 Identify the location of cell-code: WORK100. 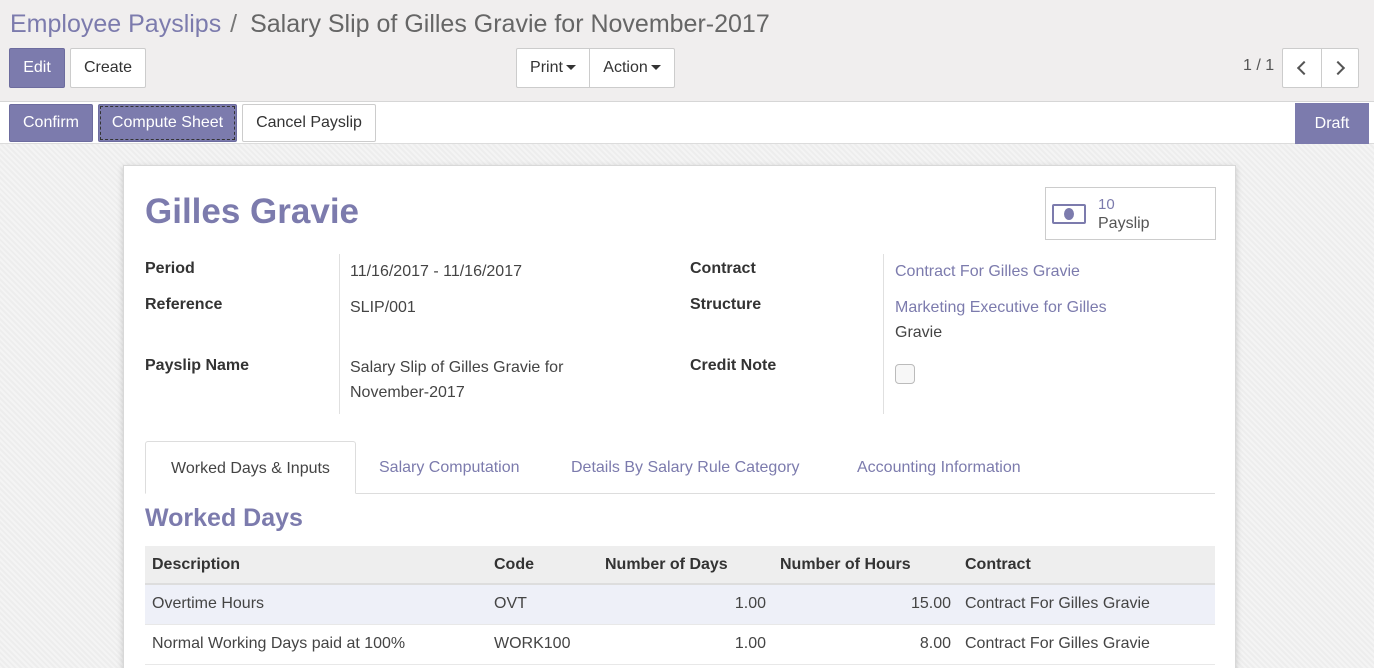
(542, 644).